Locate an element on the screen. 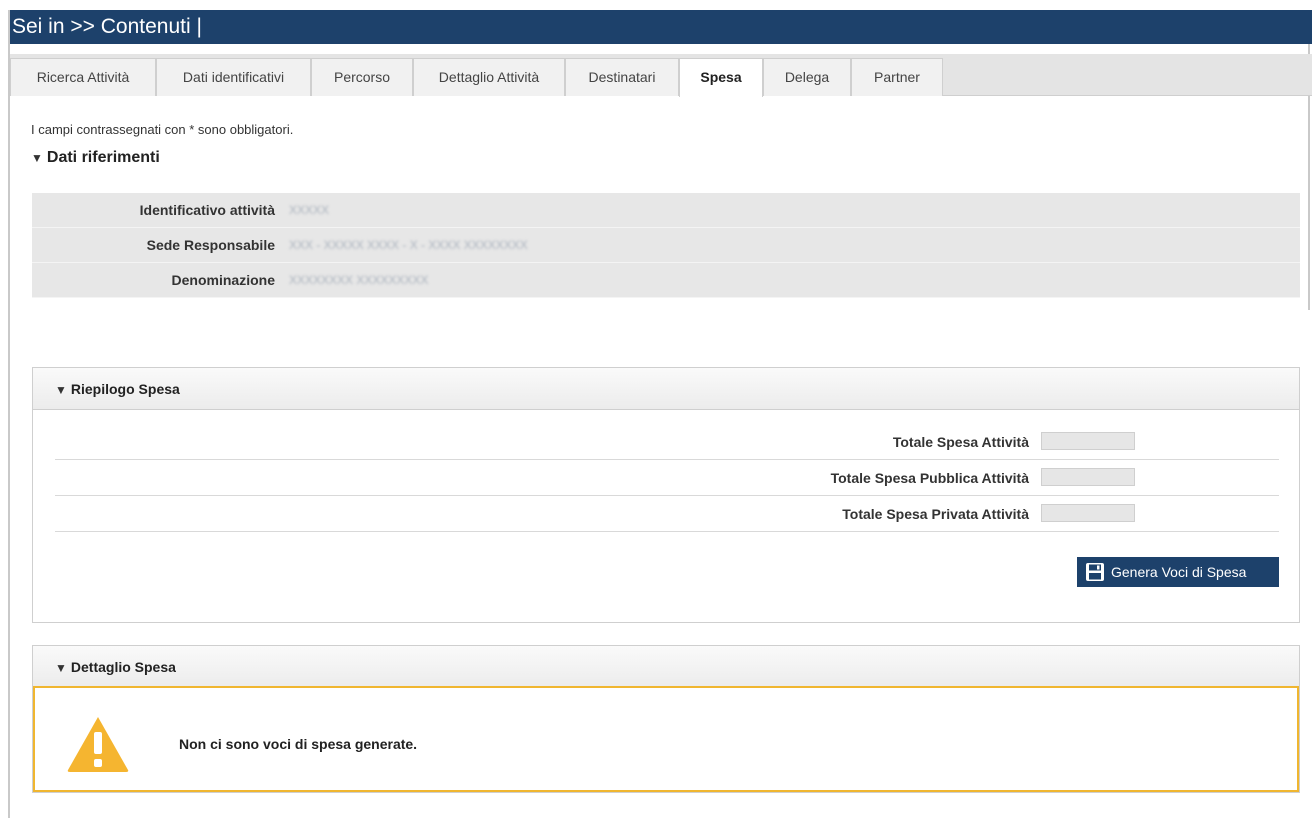  totale-spesa-label: Totale Spesa Attività is located at coordinates (960, 442).